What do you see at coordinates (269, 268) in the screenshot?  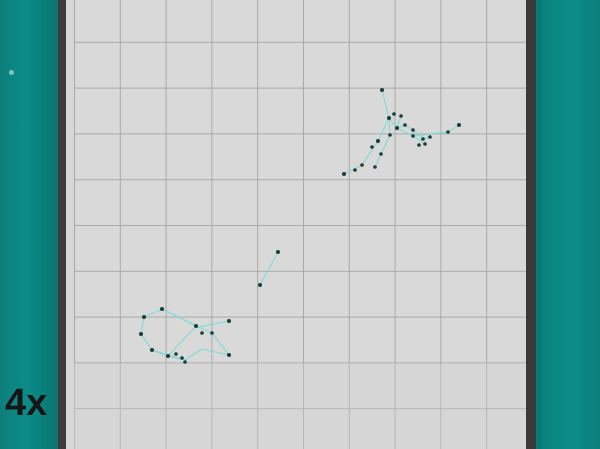 I see `middle-bridge-edges` at bounding box center [269, 268].